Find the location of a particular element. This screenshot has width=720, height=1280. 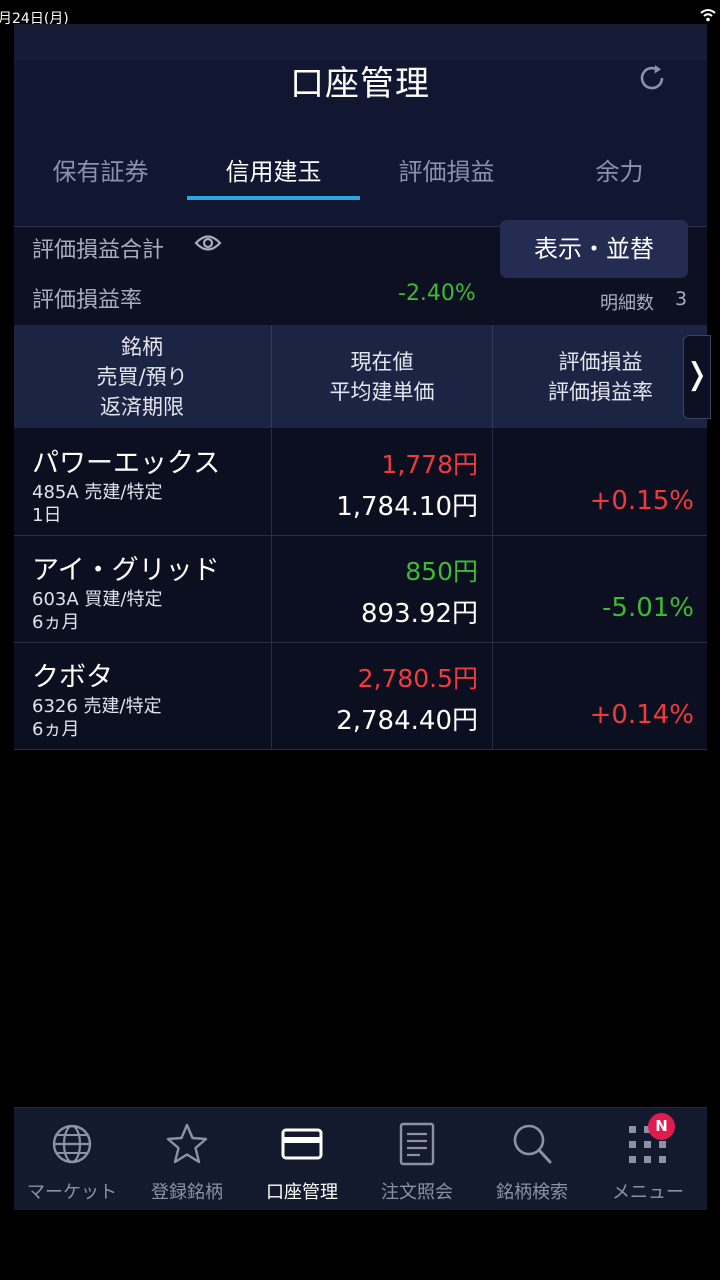

pl-cell: -5.01% is located at coordinates (600, 589).